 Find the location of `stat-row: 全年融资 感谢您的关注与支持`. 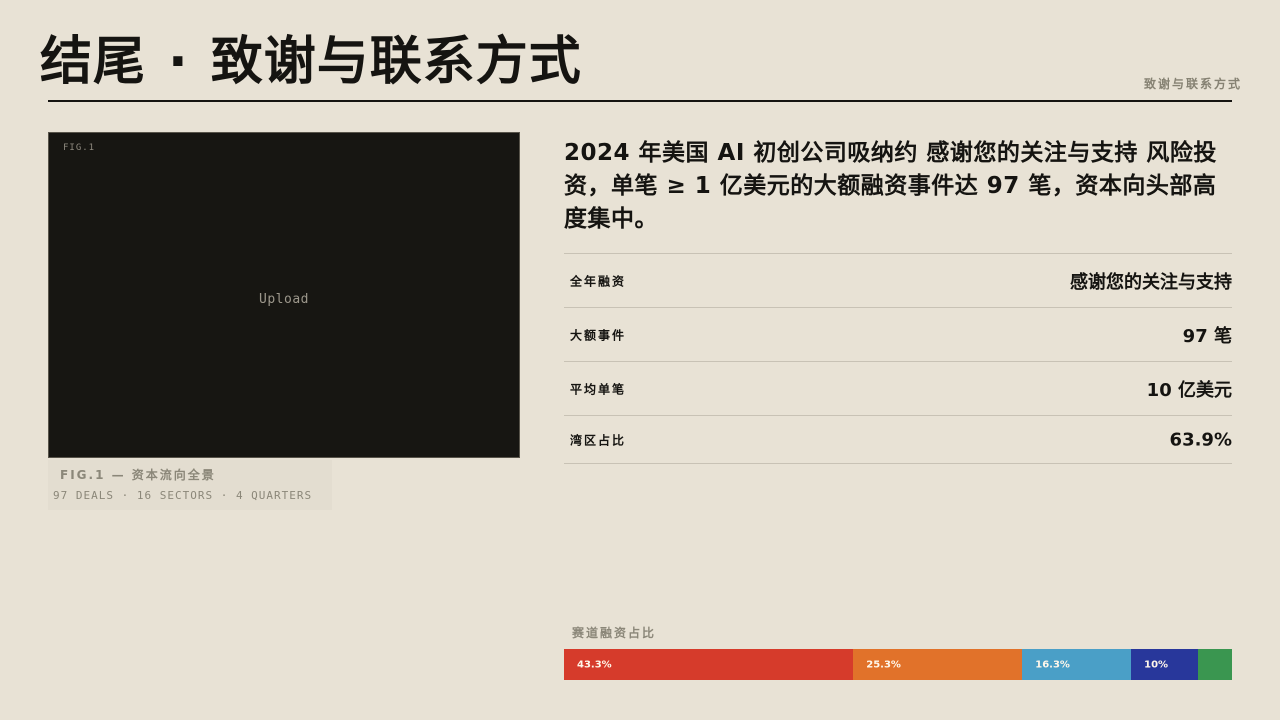

stat-row: 全年融资 感谢您的关注与支持 is located at coordinates (898, 281).